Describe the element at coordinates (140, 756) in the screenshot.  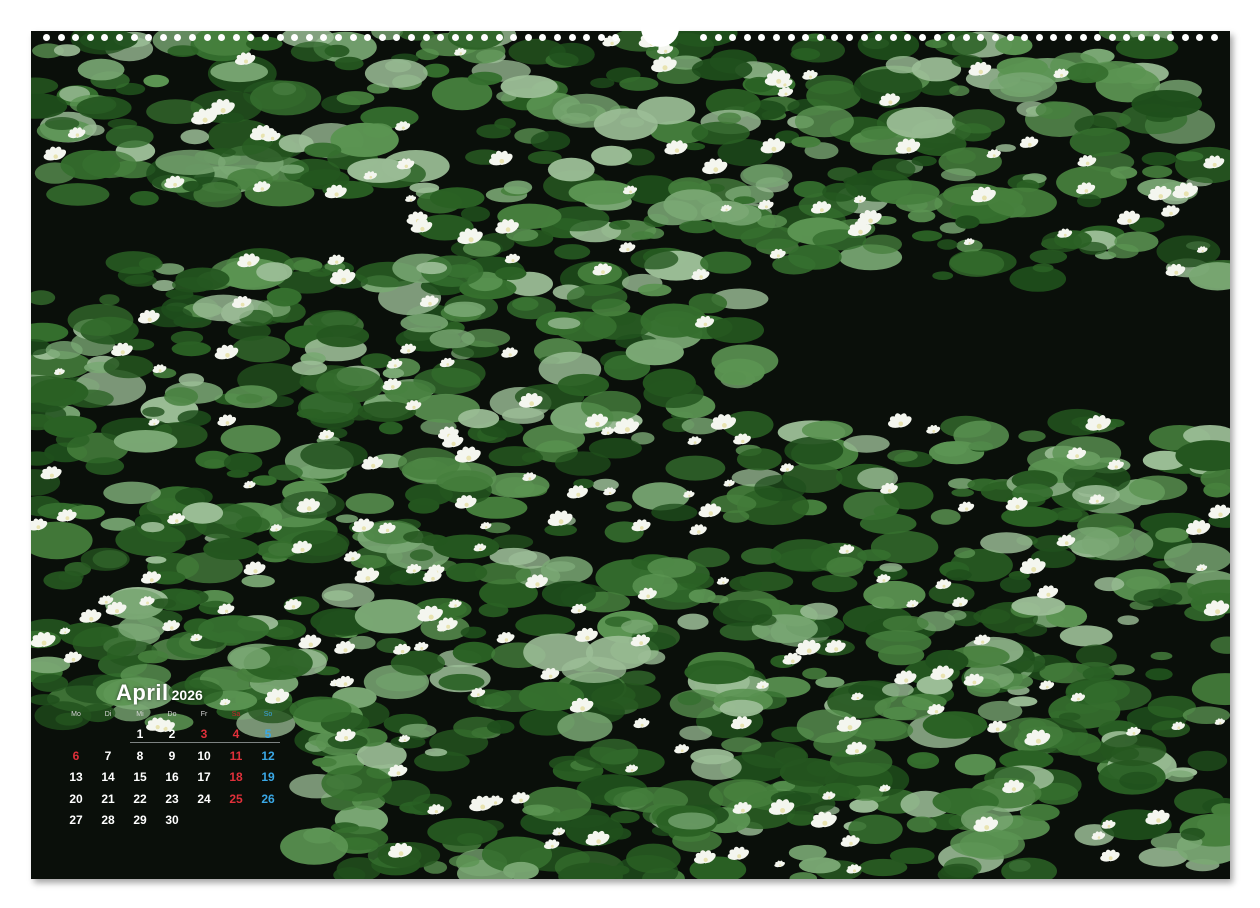
I see `calendar-day: 8` at that location.